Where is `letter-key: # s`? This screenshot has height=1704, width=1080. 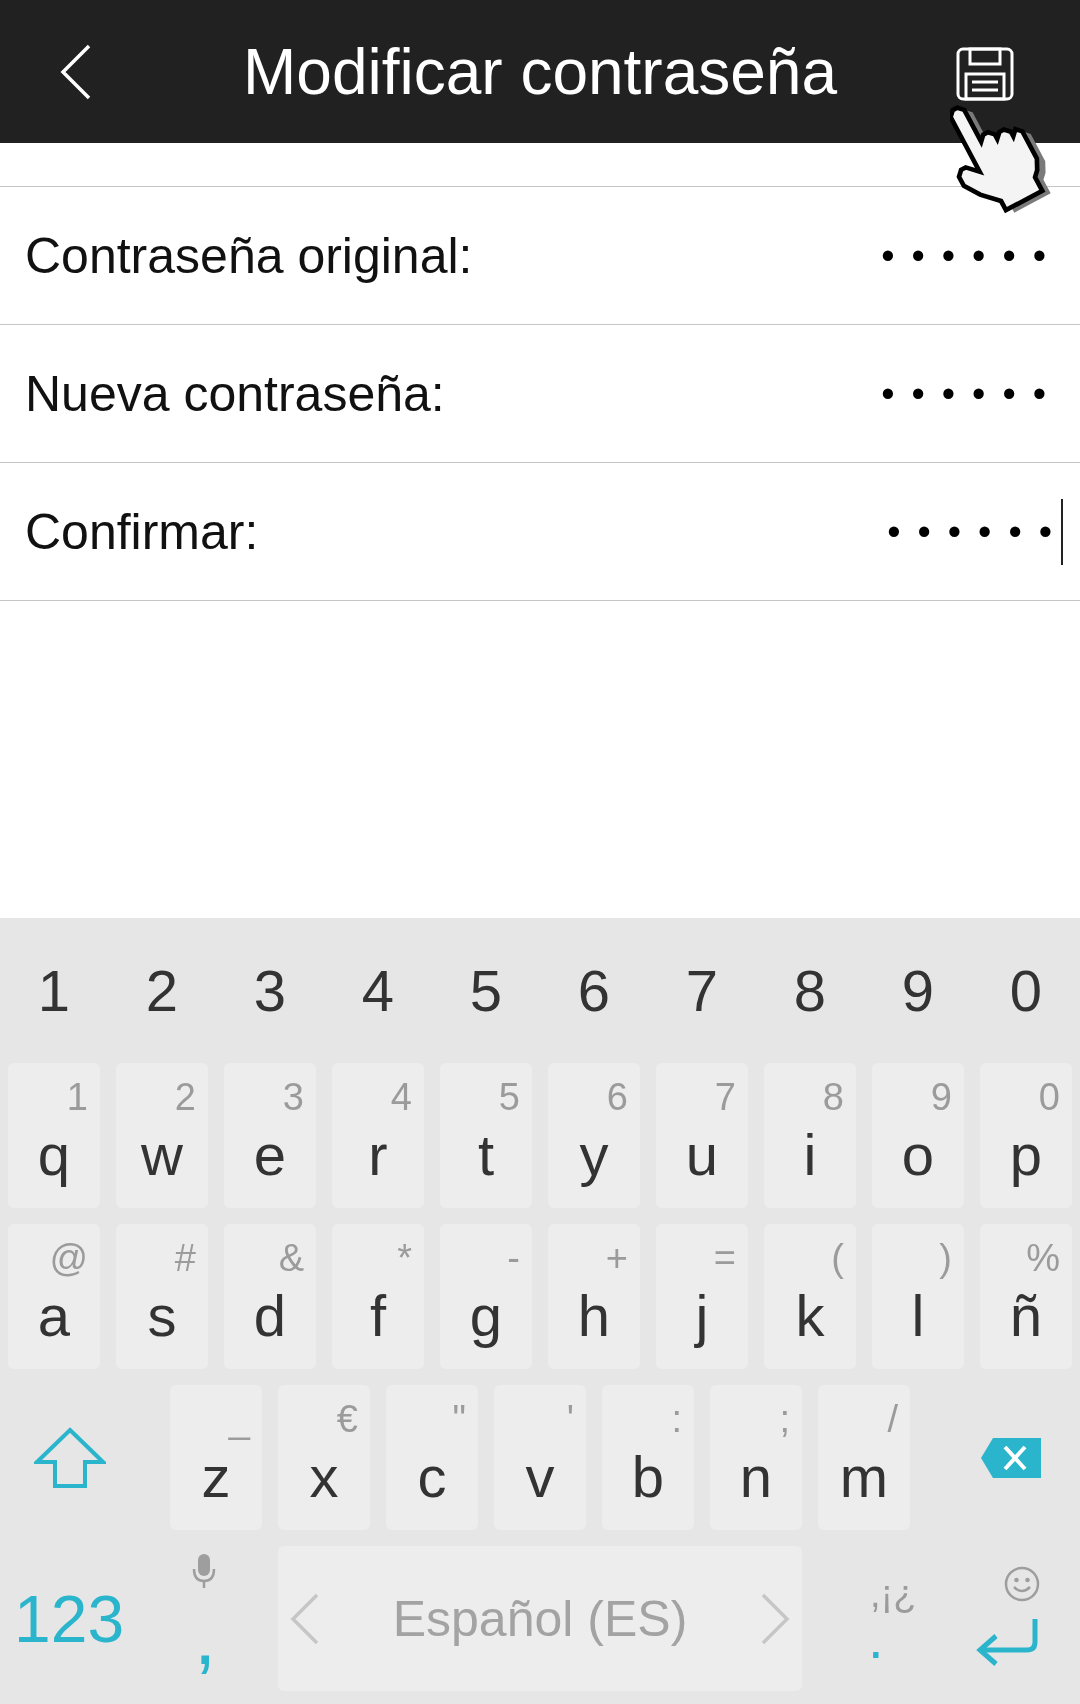 letter-key: # s is located at coordinates (162, 1296).